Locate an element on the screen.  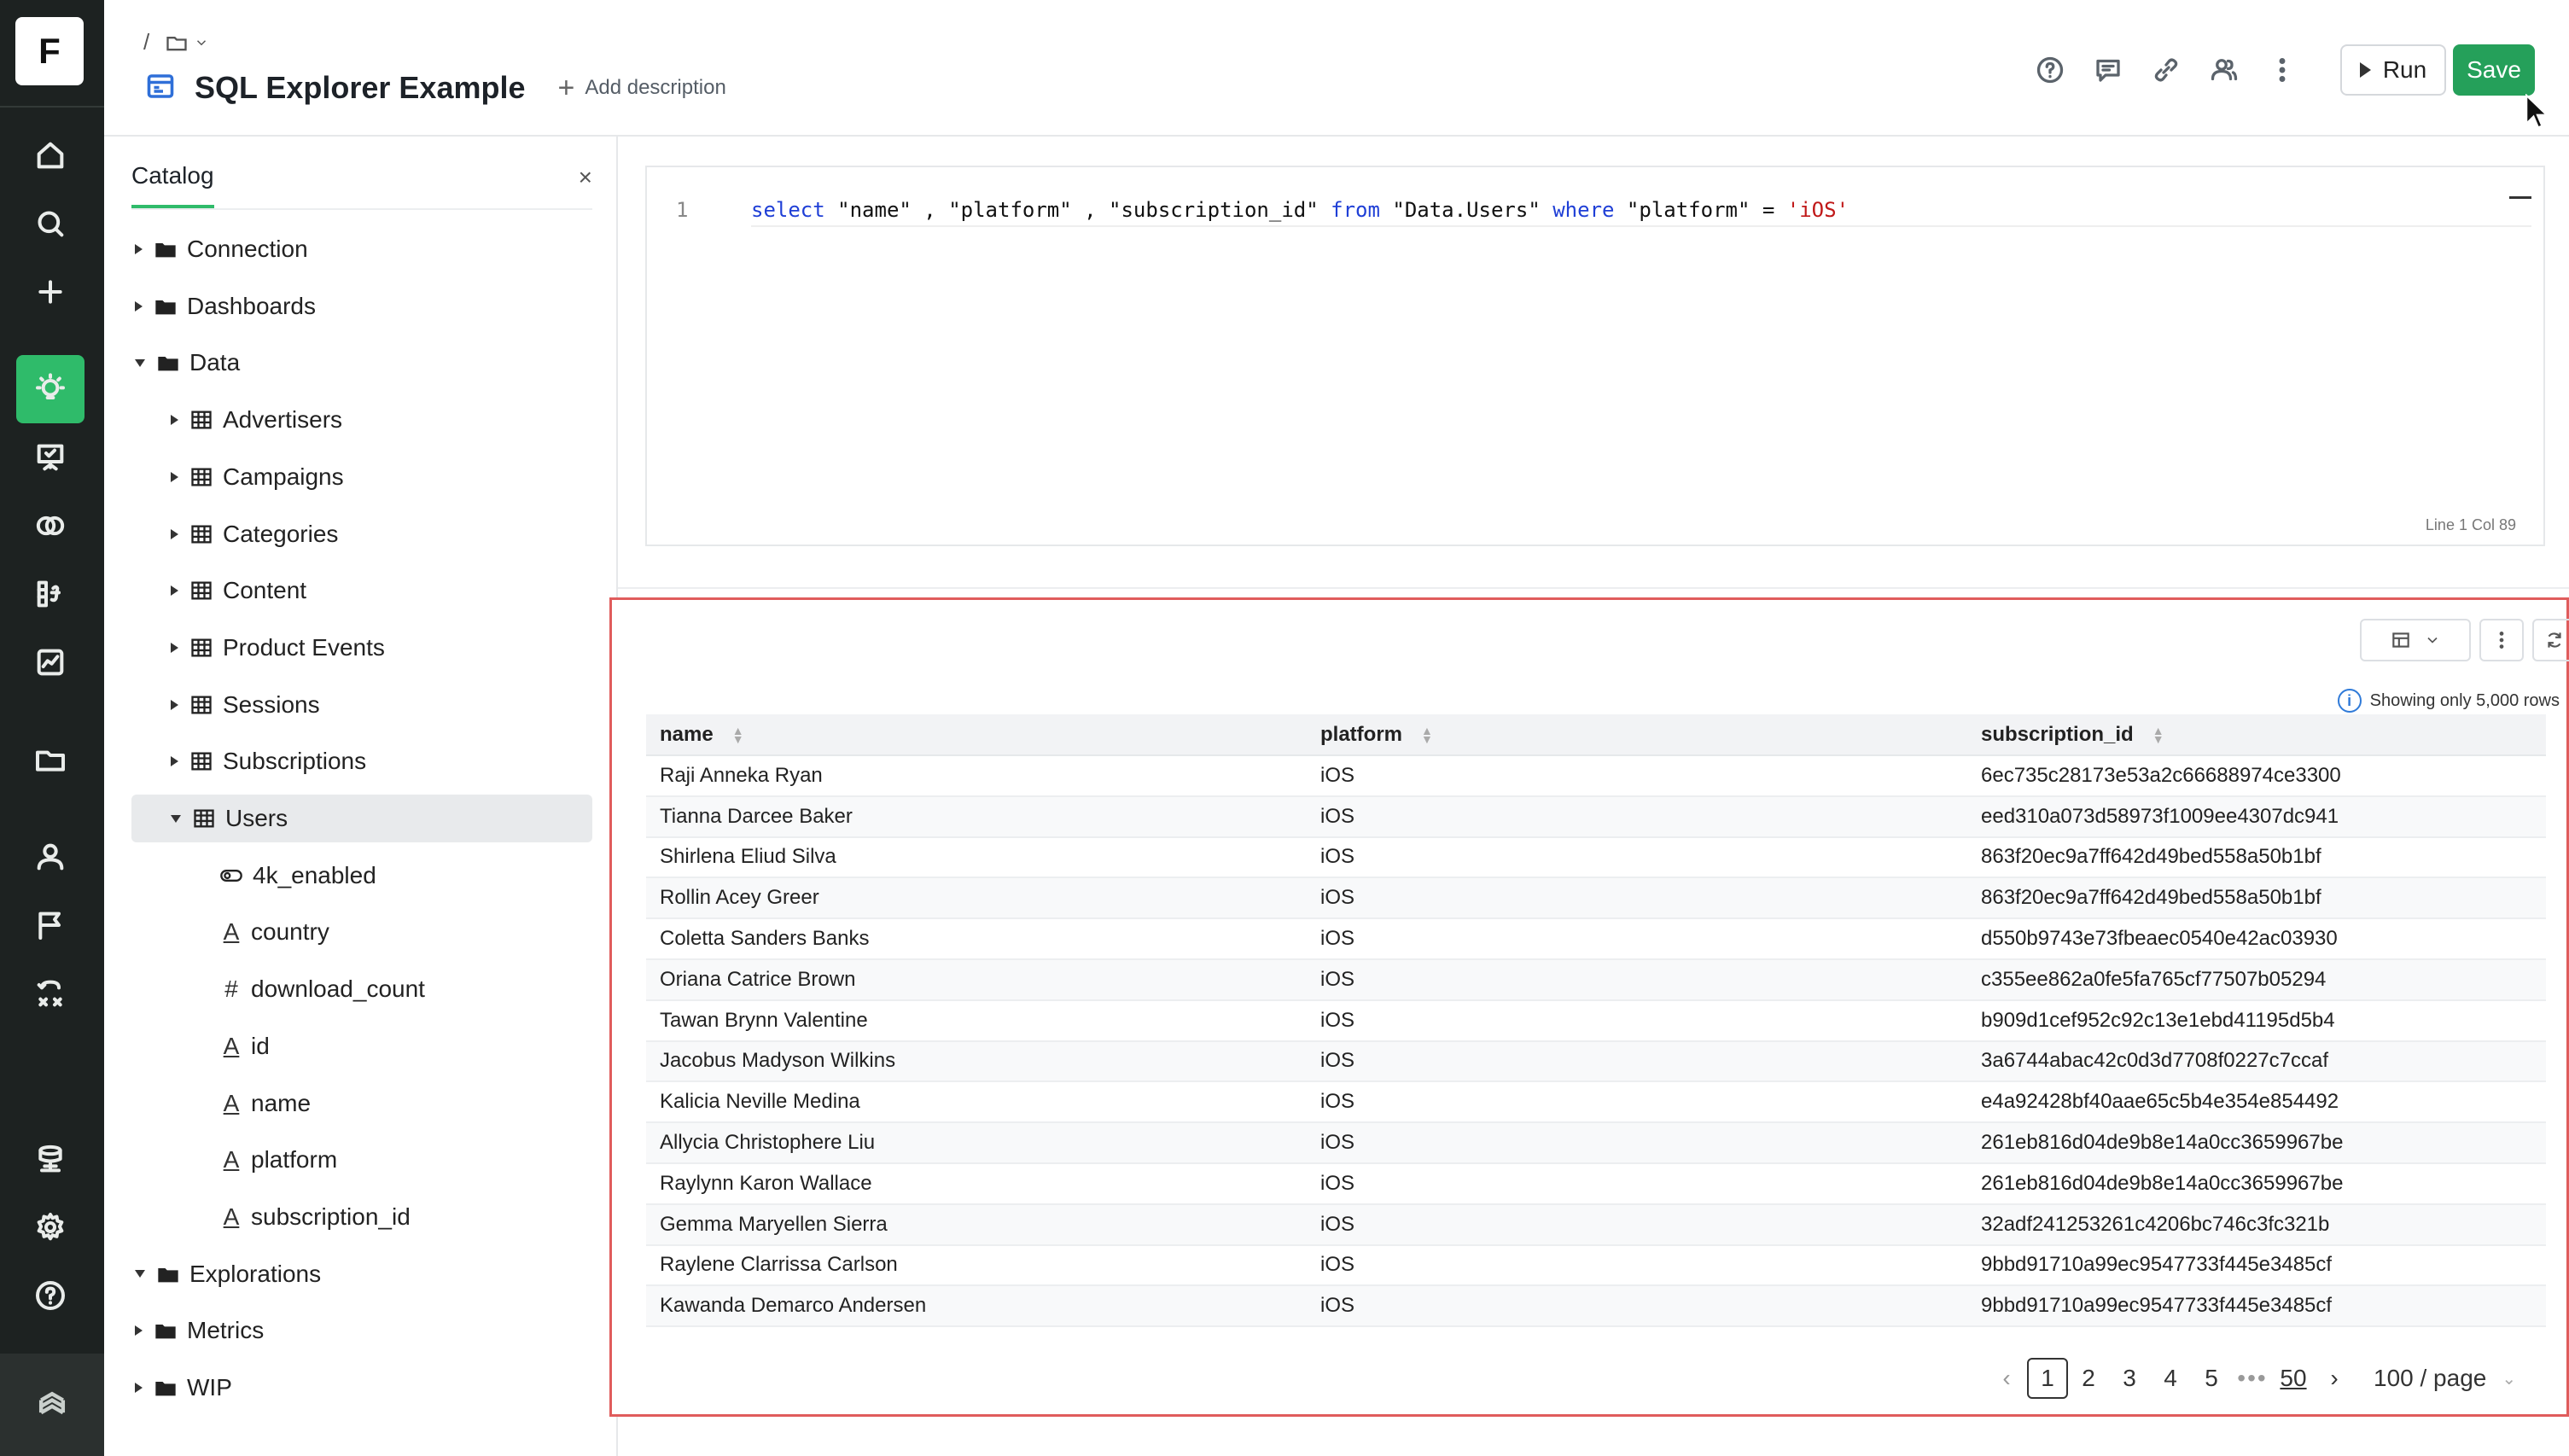
editor-scroll-indicator is located at coordinates (2520, 197).